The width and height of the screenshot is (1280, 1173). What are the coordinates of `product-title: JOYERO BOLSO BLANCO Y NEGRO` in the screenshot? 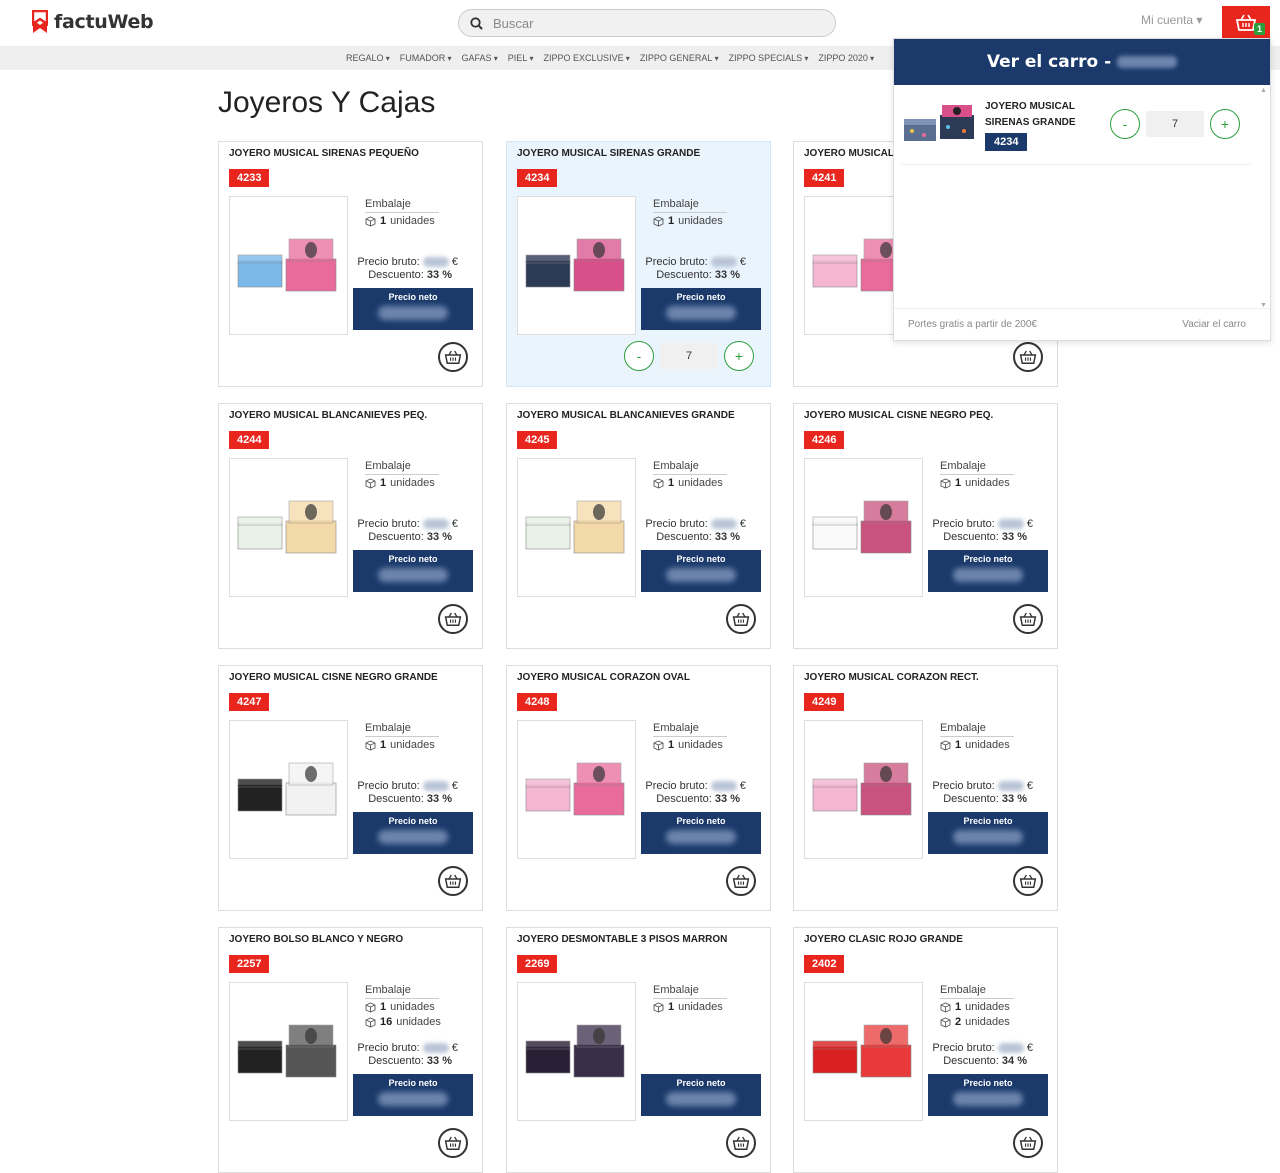 It's located at (316, 939).